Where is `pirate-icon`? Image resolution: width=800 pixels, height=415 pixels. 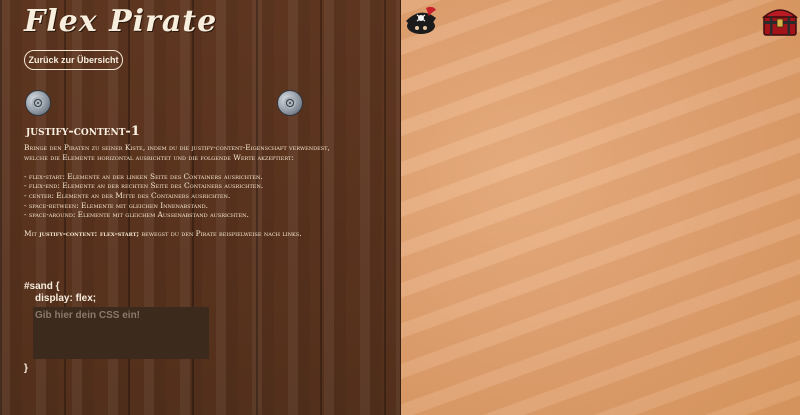
pirate-icon is located at coordinates (421, 20).